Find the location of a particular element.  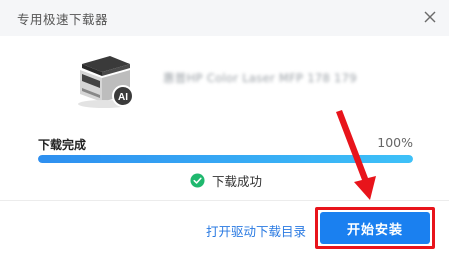

printer-ai-icon: AI is located at coordinates (106, 82).